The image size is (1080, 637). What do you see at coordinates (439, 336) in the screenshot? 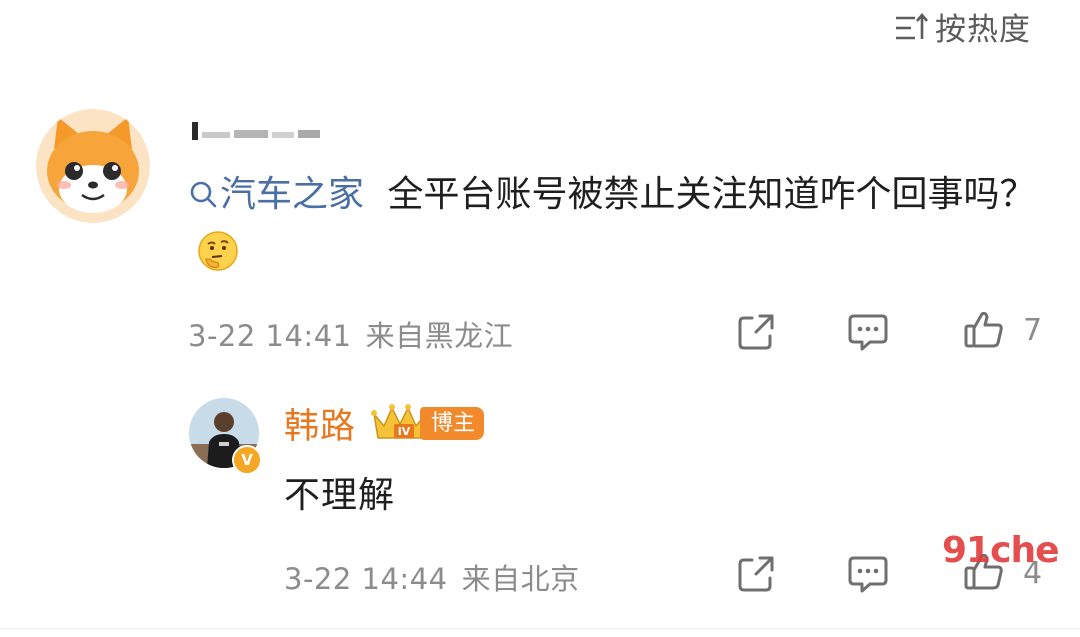
I see `comment-location: 来自黑龙江` at bounding box center [439, 336].